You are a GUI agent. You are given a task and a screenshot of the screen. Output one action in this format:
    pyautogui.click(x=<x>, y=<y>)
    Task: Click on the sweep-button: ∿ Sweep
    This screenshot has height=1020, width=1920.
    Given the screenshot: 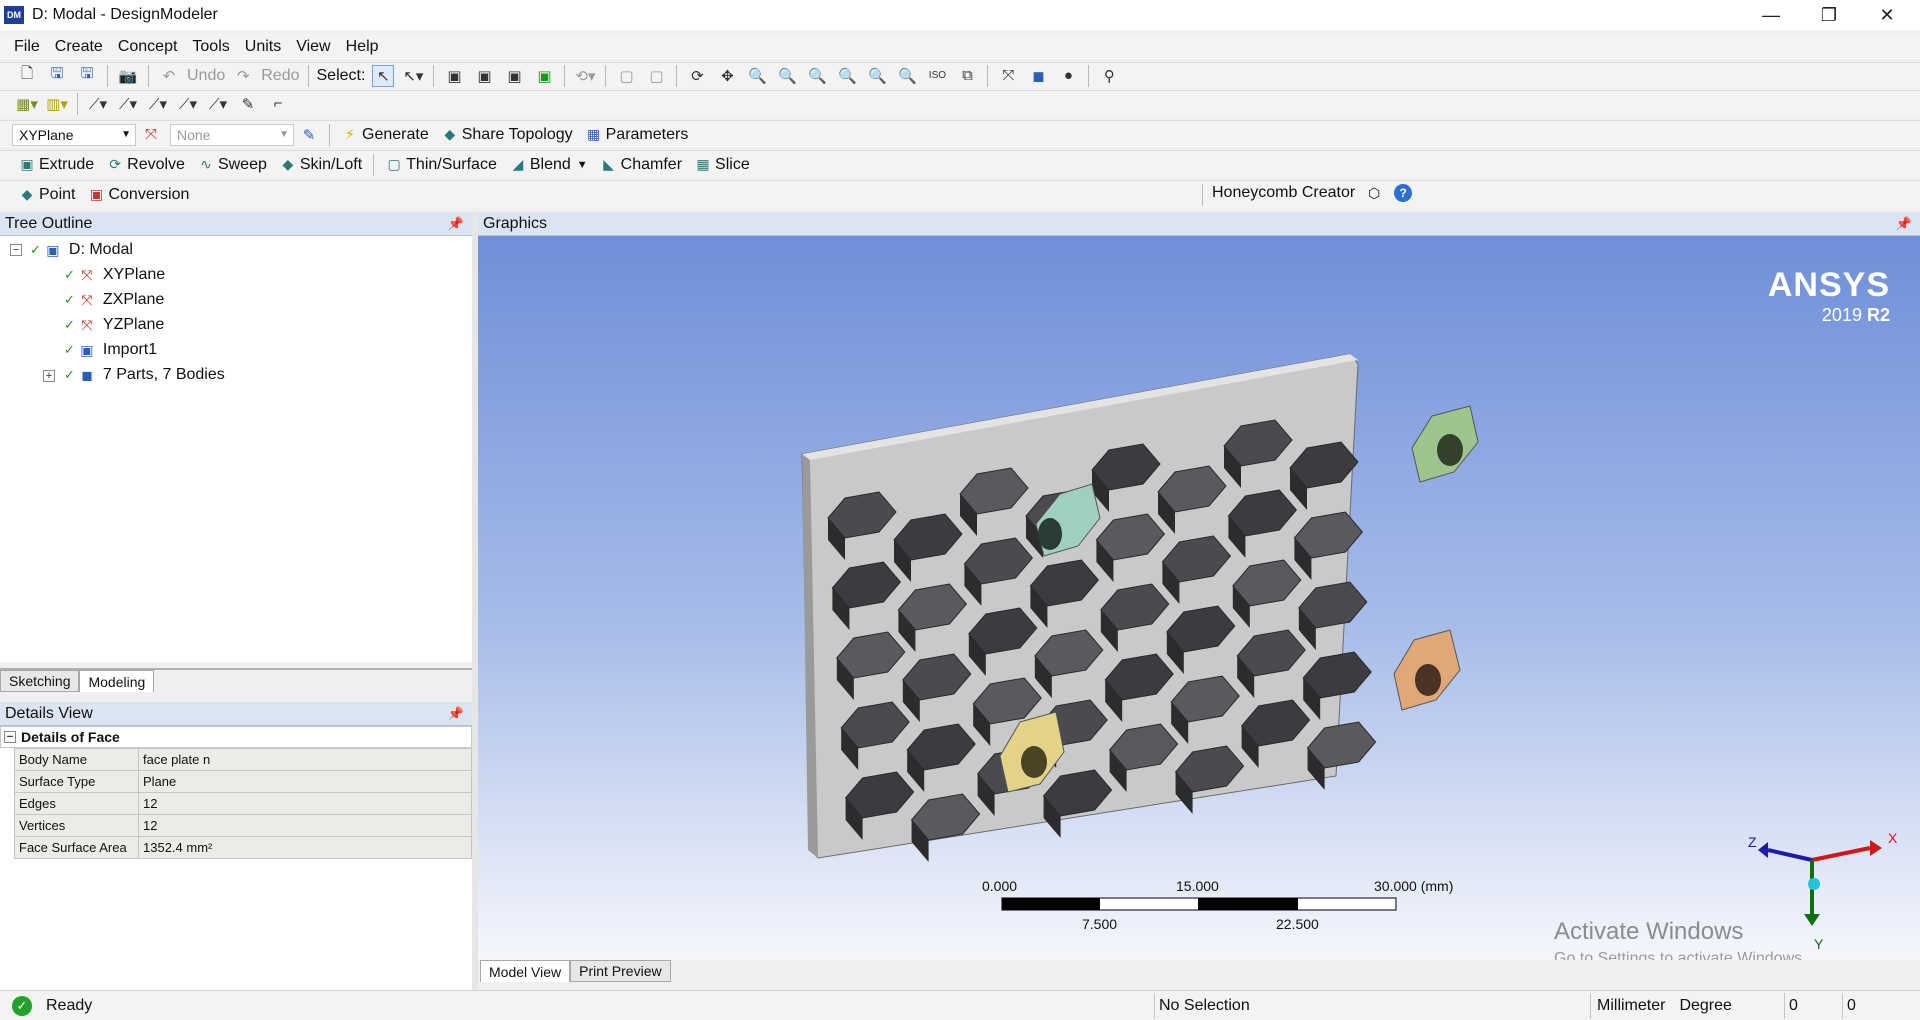 What is the action you would take?
    pyautogui.click(x=232, y=165)
    